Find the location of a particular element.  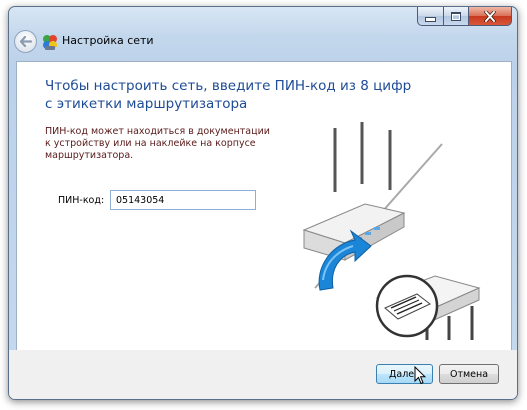

network-setup-icon is located at coordinates (50, 42).